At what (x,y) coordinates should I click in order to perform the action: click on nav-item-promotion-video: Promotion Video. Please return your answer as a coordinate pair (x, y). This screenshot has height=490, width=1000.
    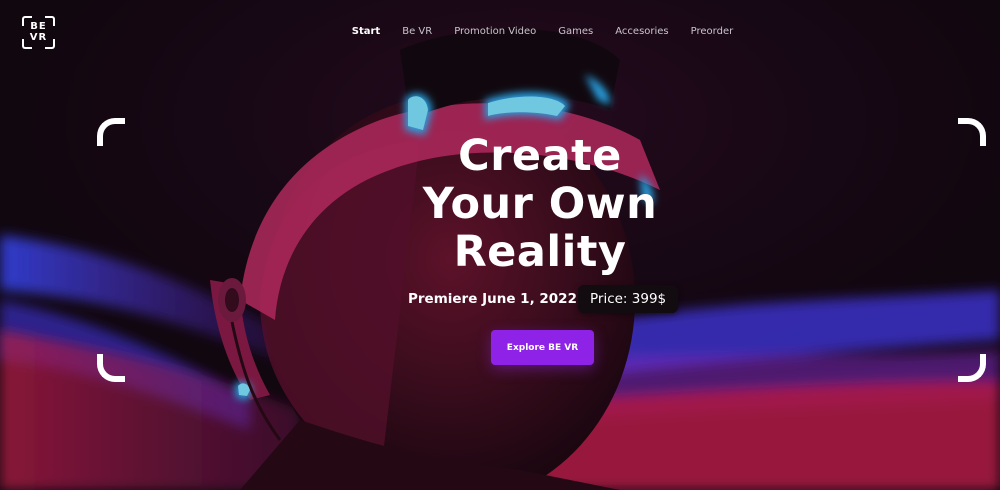
    Looking at the image, I should click on (495, 31).